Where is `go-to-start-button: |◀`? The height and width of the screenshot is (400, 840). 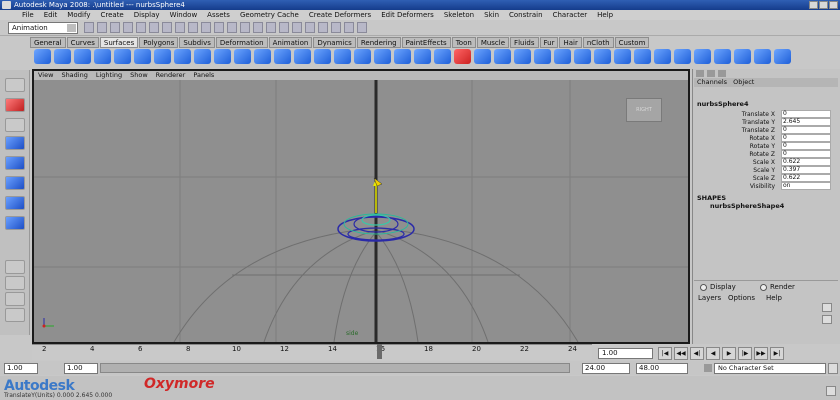 go-to-start-button: |◀ is located at coordinates (665, 353).